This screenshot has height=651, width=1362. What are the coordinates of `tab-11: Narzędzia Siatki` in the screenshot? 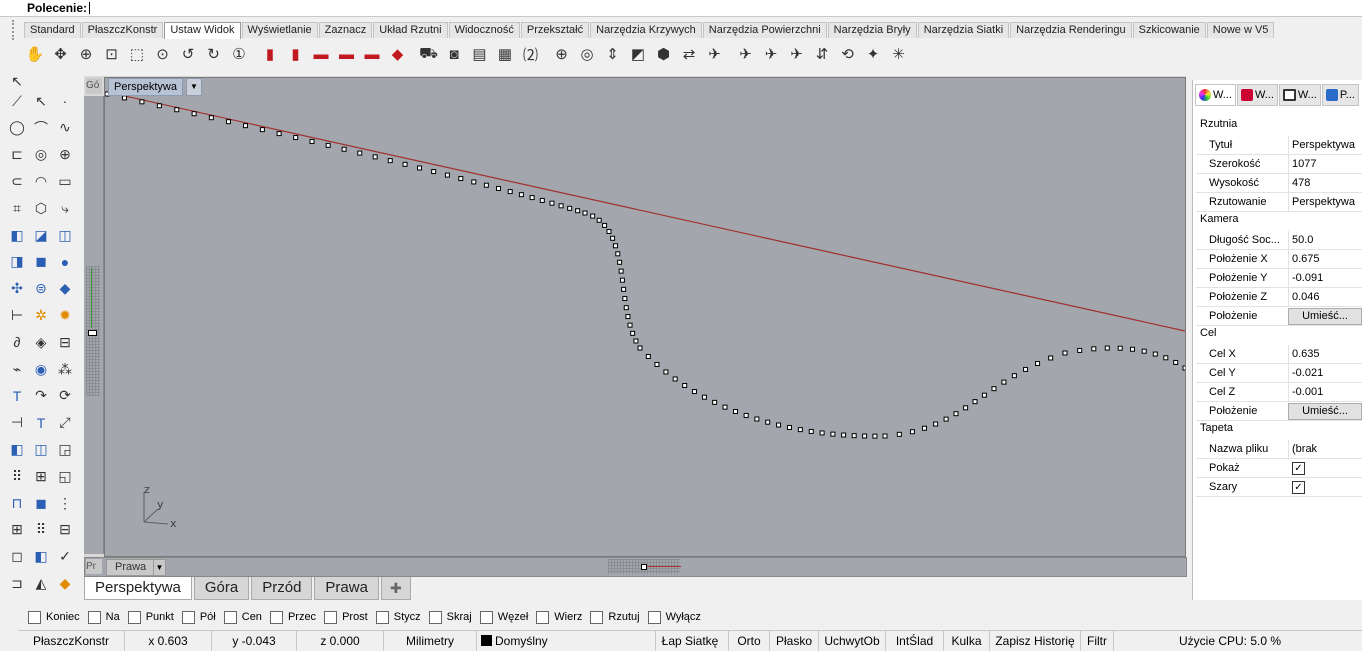 It's located at (963, 30).